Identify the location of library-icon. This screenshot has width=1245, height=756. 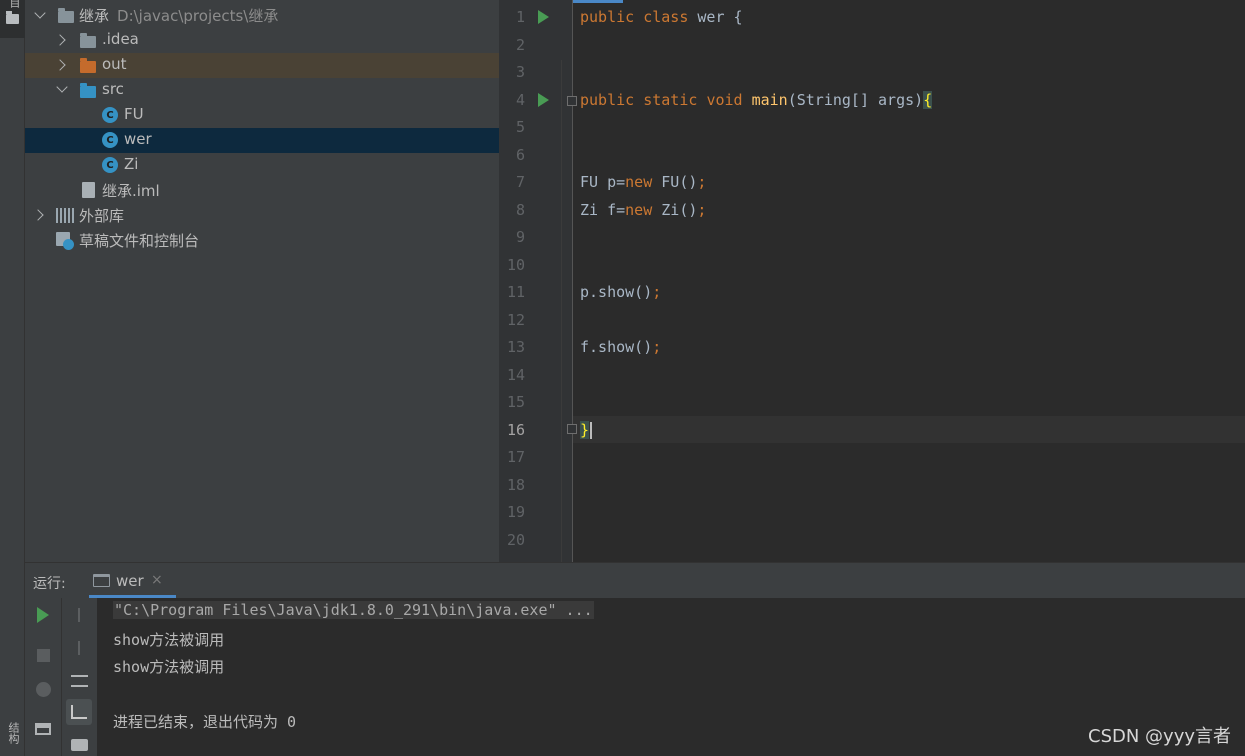
(65, 215).